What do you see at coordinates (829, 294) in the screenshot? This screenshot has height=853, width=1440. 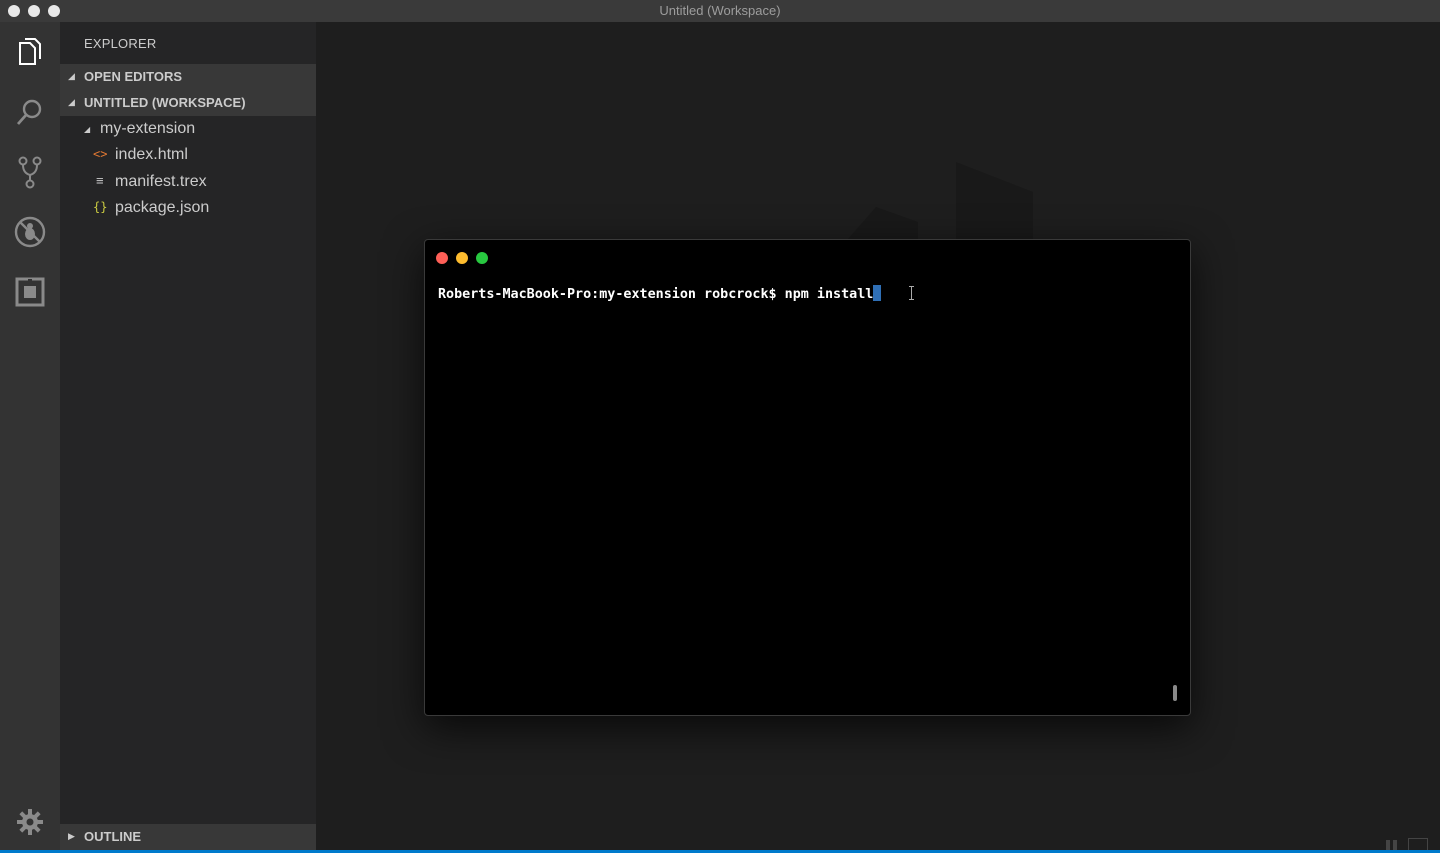 I see `terminal-command: npm install` at bounding box center [829, 294].